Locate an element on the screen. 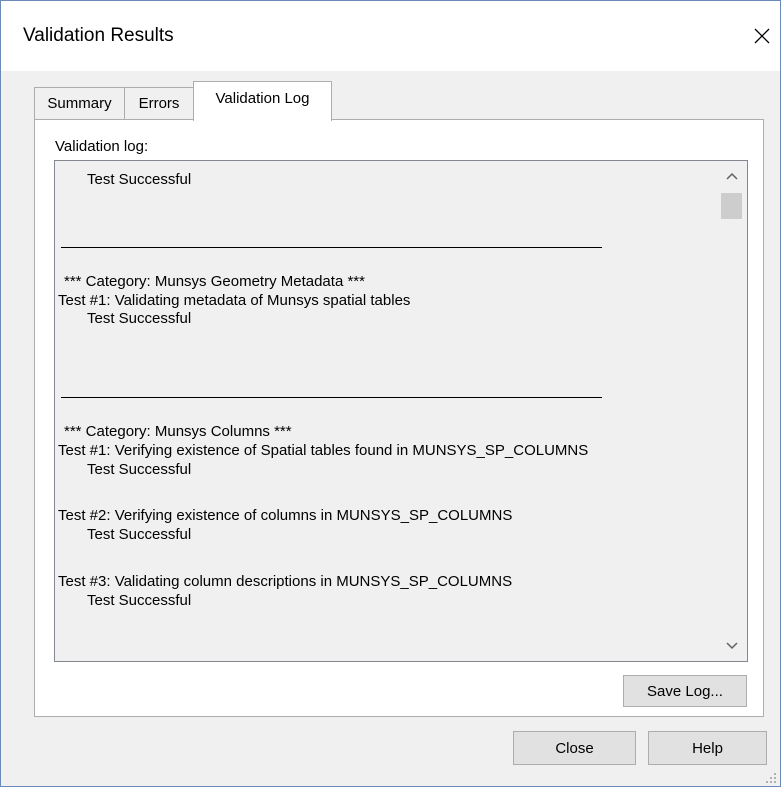  chevron-up-icon is located at coordinates (732, 176).